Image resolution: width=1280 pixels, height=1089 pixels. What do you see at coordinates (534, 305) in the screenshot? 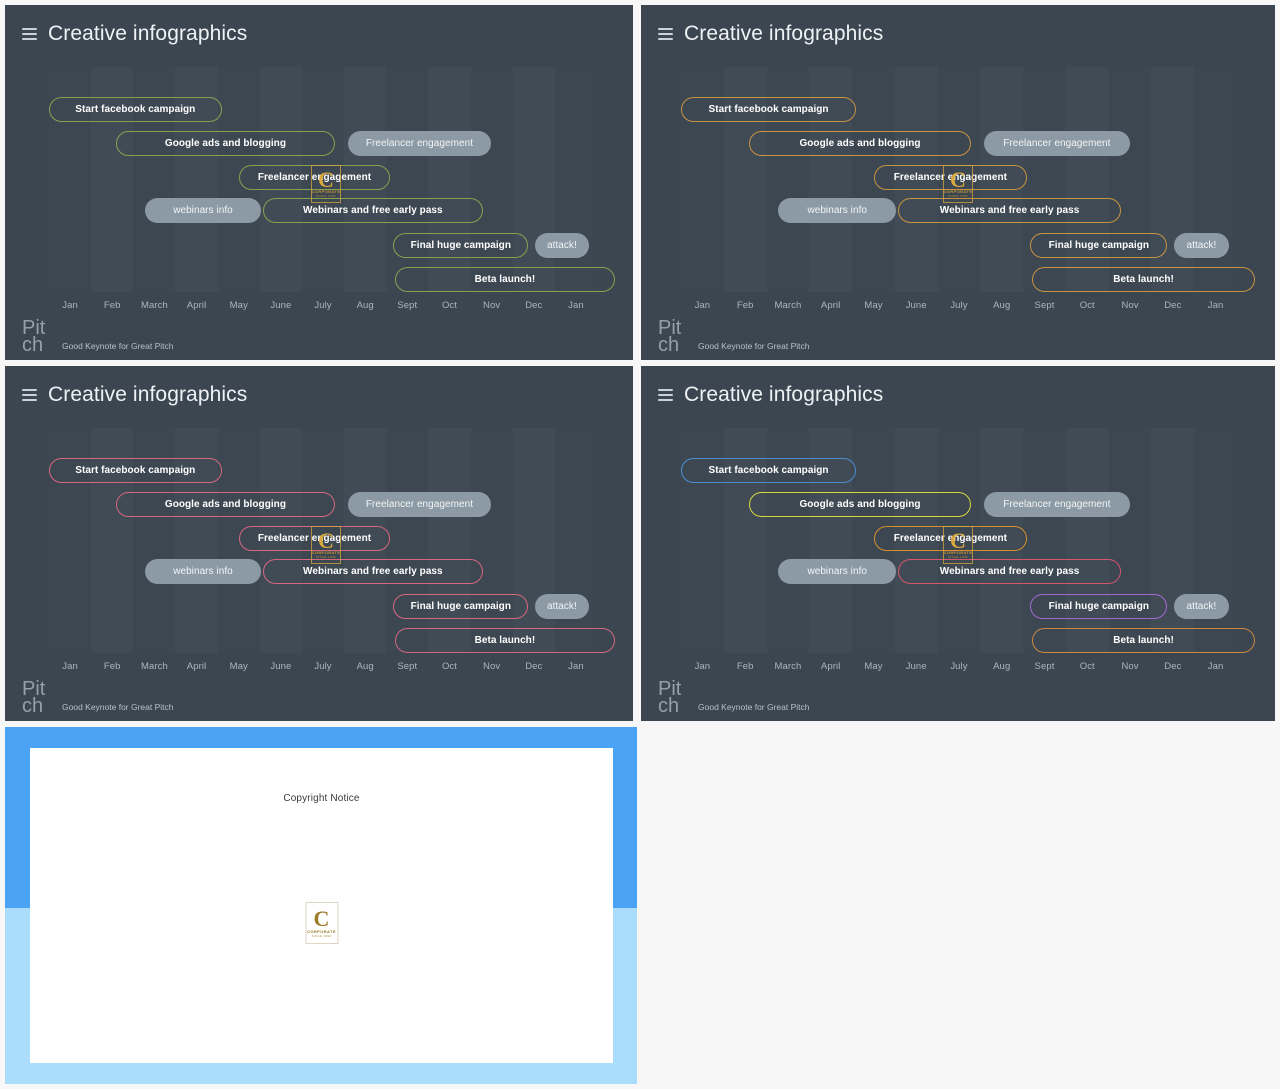
I see `month-tick-label: Dec` at bounding box center [534, 305].